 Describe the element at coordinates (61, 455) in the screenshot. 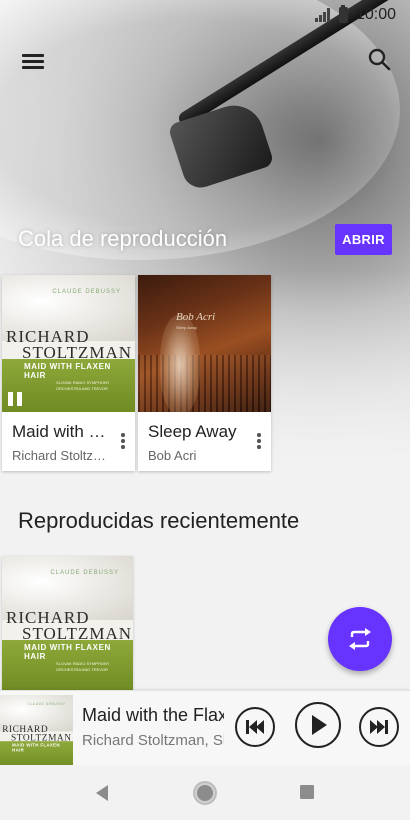

I see `card-artist: Richard Stoltzman` at that location.